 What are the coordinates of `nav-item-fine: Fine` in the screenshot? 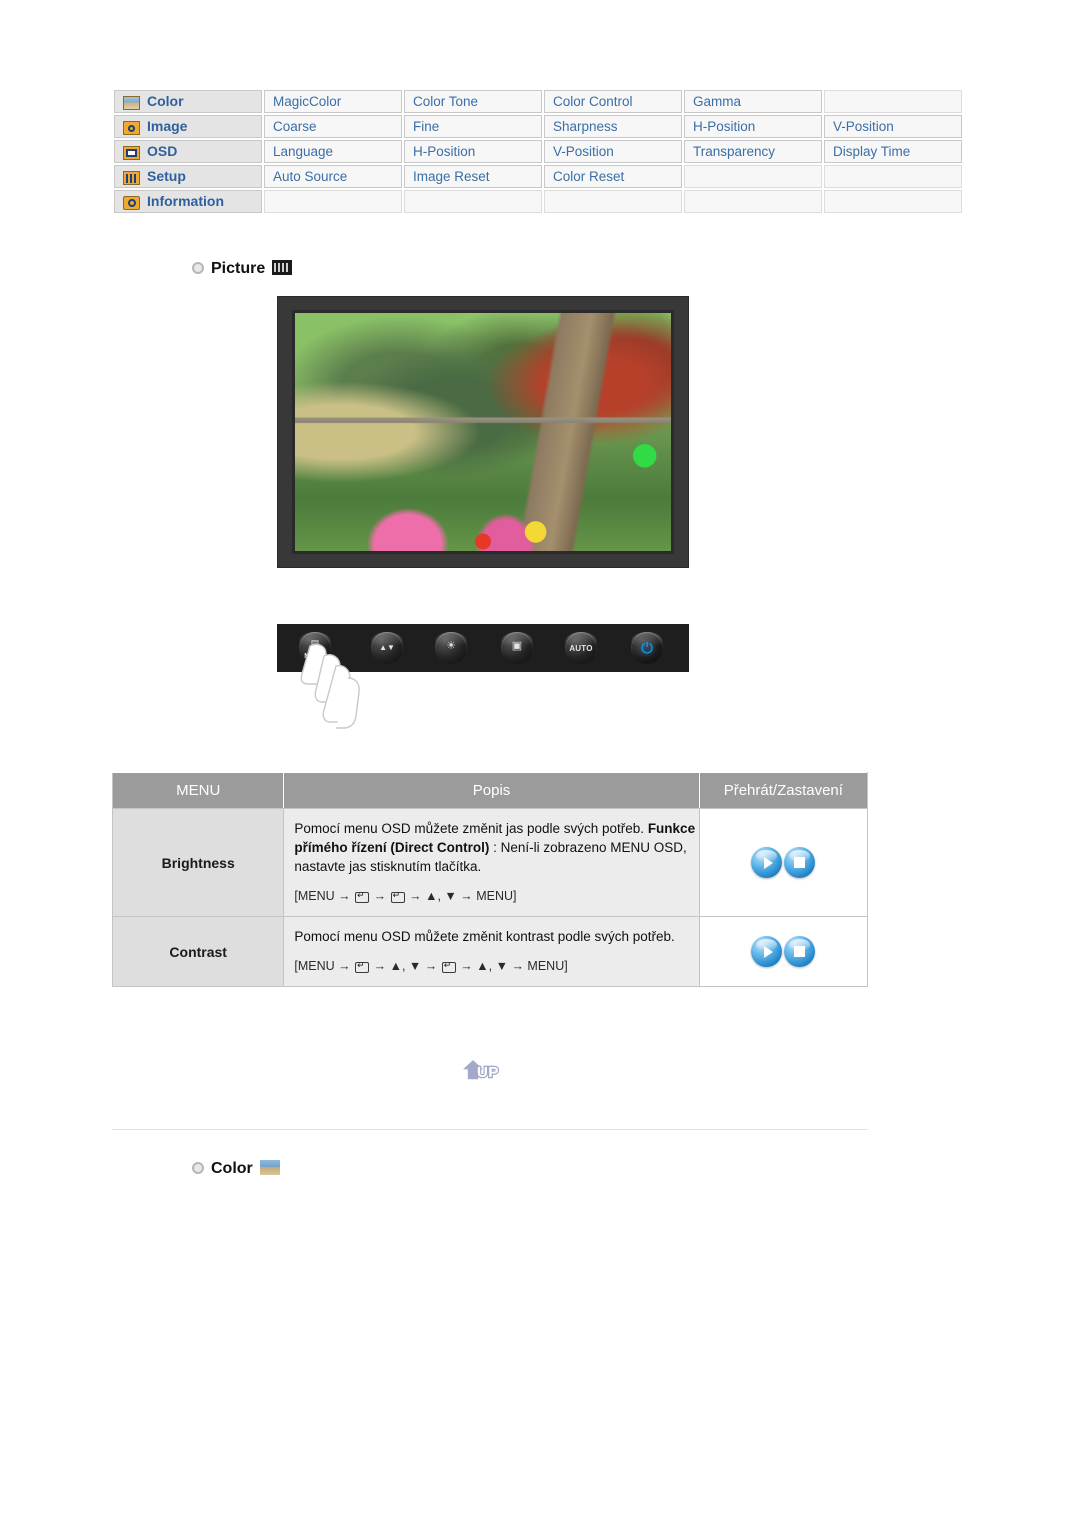 It's located at (473, 126).